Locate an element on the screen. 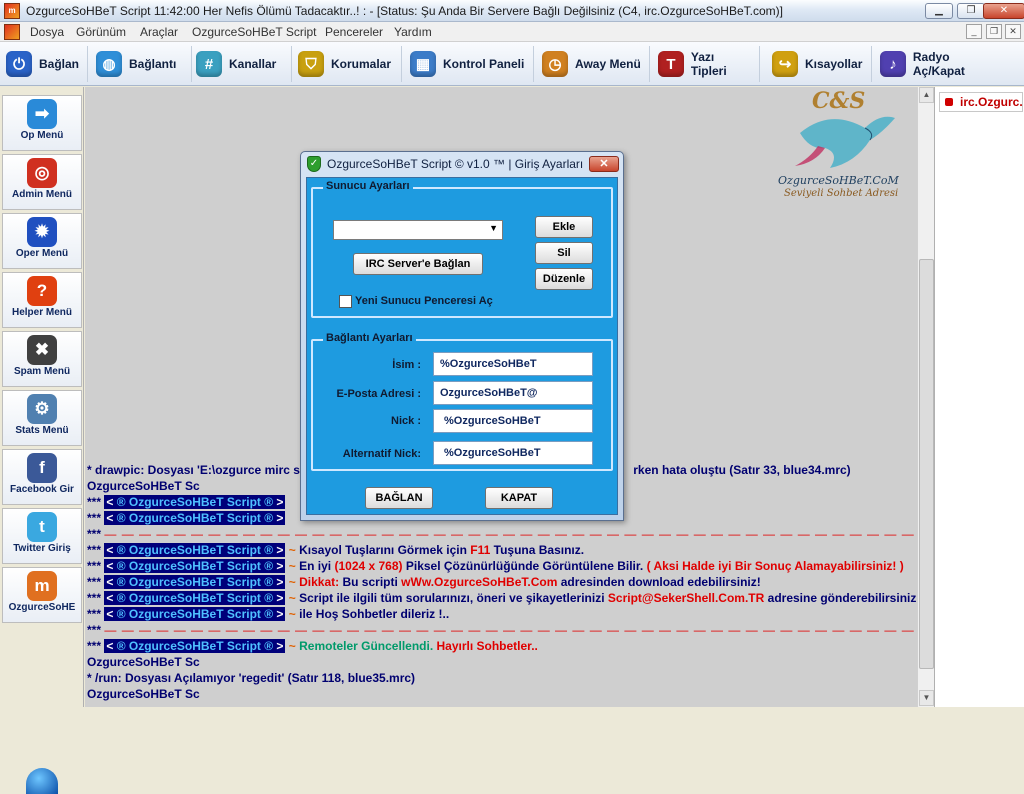  toolbar-baglan: ⏻ Bağlan is located at coordinates (47, 64).